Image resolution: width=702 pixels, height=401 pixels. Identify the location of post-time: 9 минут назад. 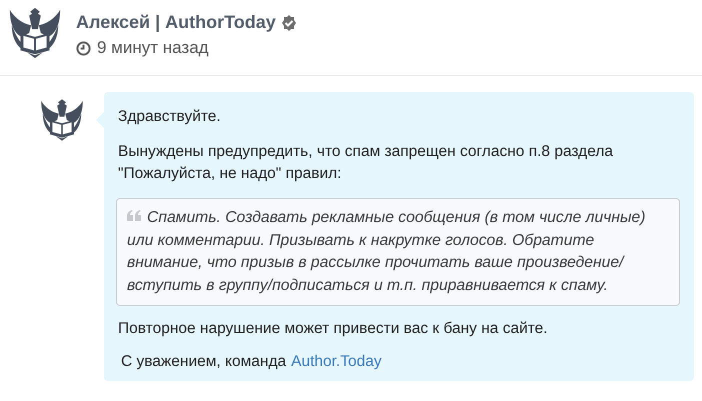
(153, 48).